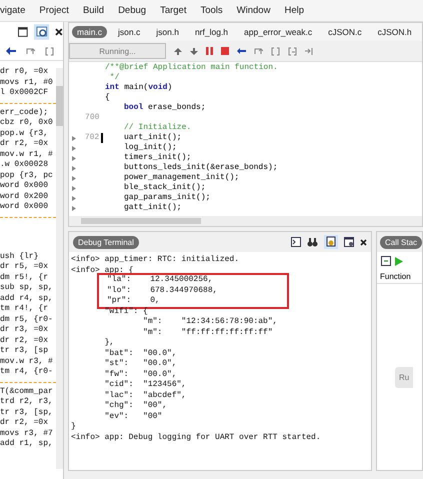  Describe the element at coordinates (90, 32) in the screenshot. I see `file-tab: main.c` at that location.